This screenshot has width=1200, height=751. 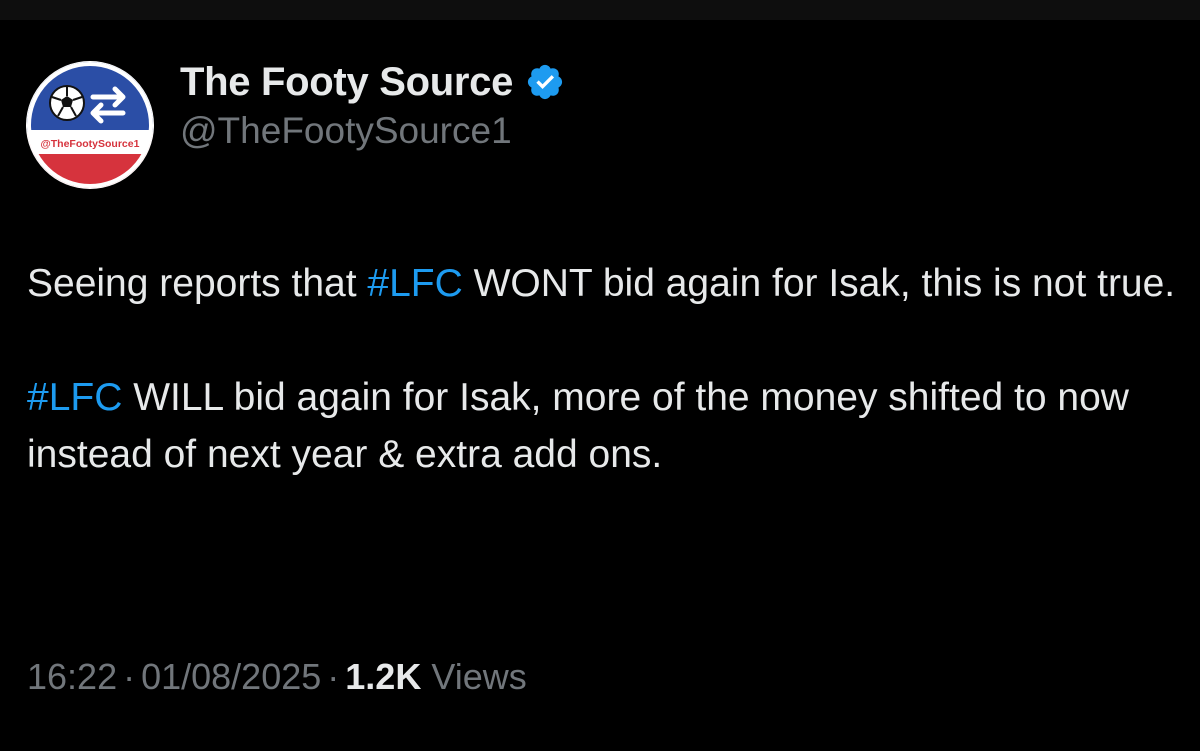 I want to click on author-handle: @TheFootySource1, so click(x=372, y=131).